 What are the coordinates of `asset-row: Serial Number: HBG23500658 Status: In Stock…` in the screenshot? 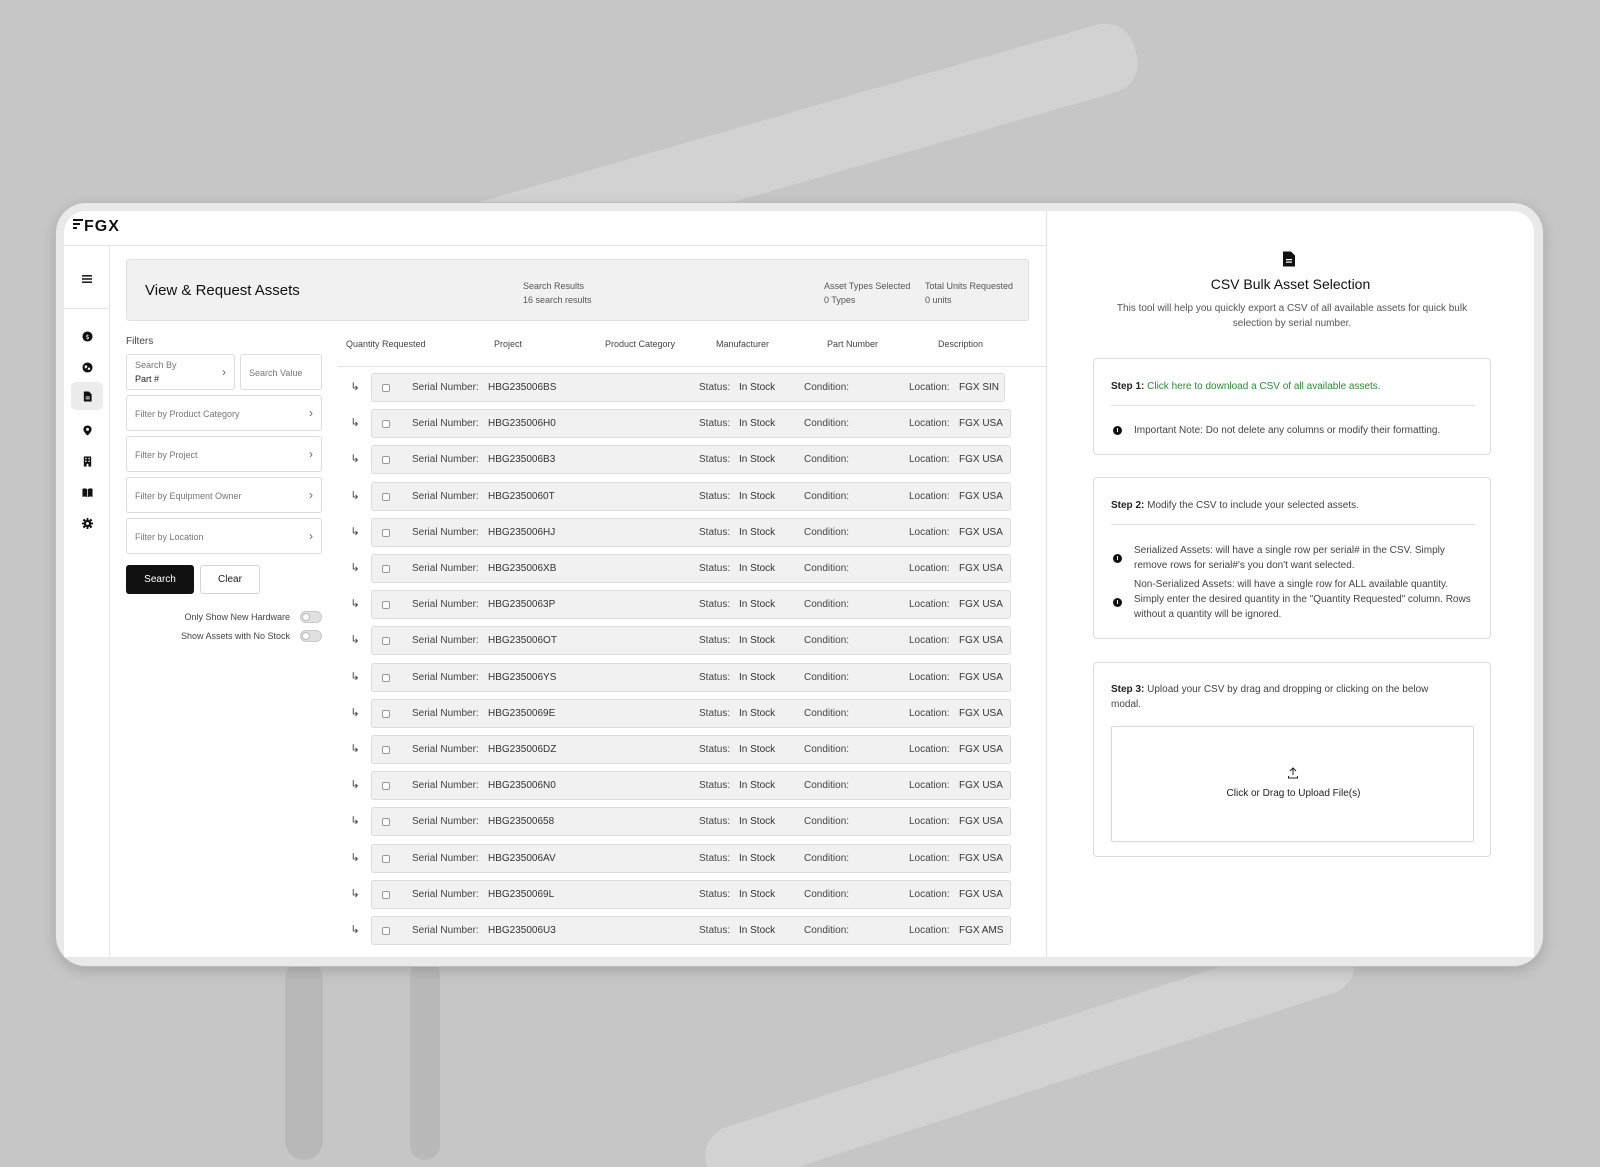 It's located at (691, 821).